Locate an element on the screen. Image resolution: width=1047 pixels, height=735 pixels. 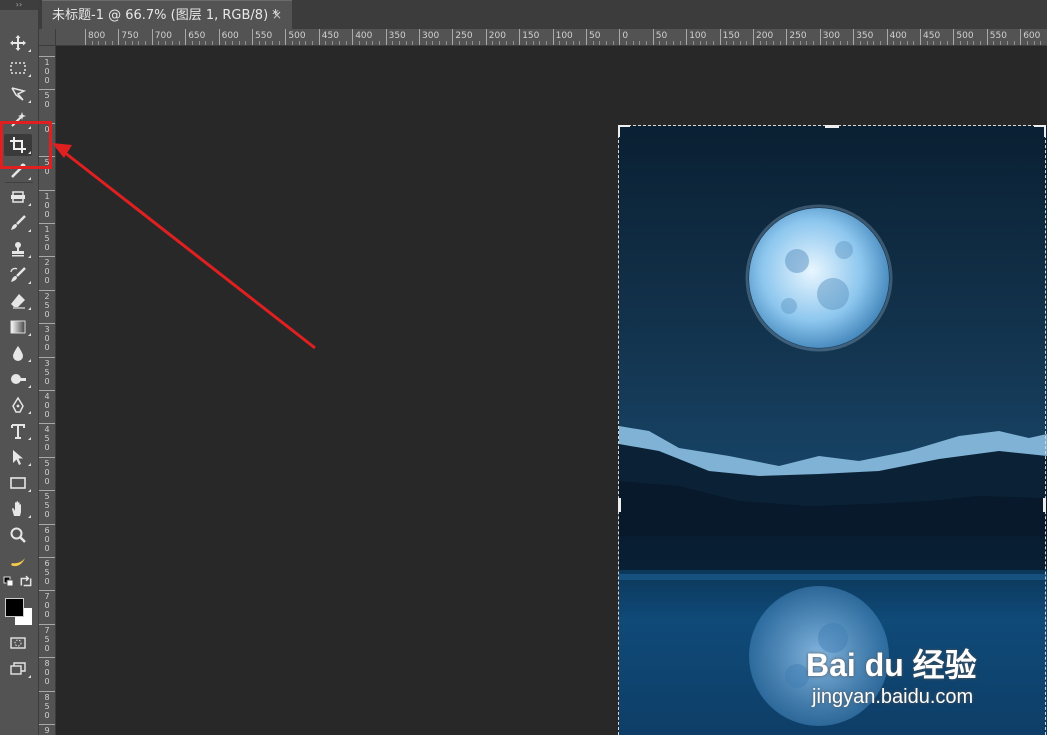
gradient-tool-icon is located at coordinates (18, 327).